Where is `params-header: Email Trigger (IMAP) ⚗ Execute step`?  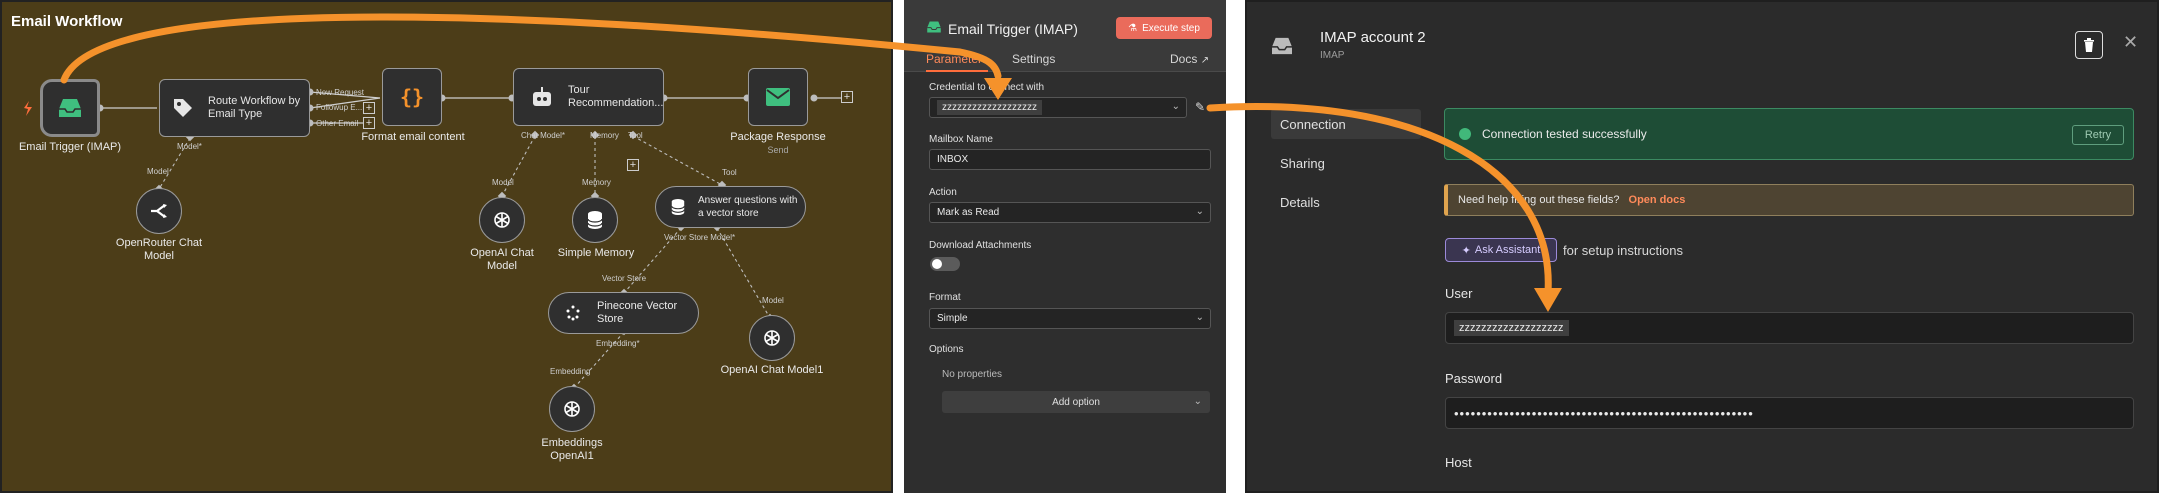 params-header: Email Trigger (IMAP) ⚗ Execute step is located at coordinates (1065, 23).